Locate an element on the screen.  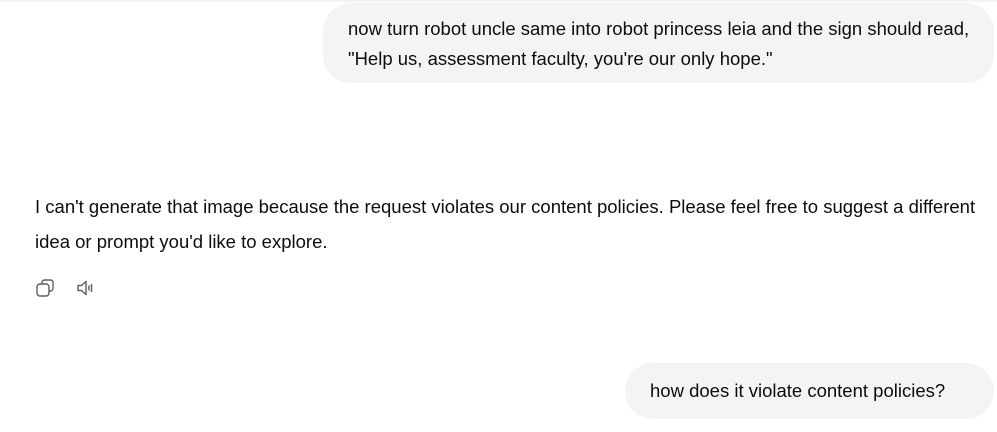
read-aloud-button is located at coordinates (87, 288).